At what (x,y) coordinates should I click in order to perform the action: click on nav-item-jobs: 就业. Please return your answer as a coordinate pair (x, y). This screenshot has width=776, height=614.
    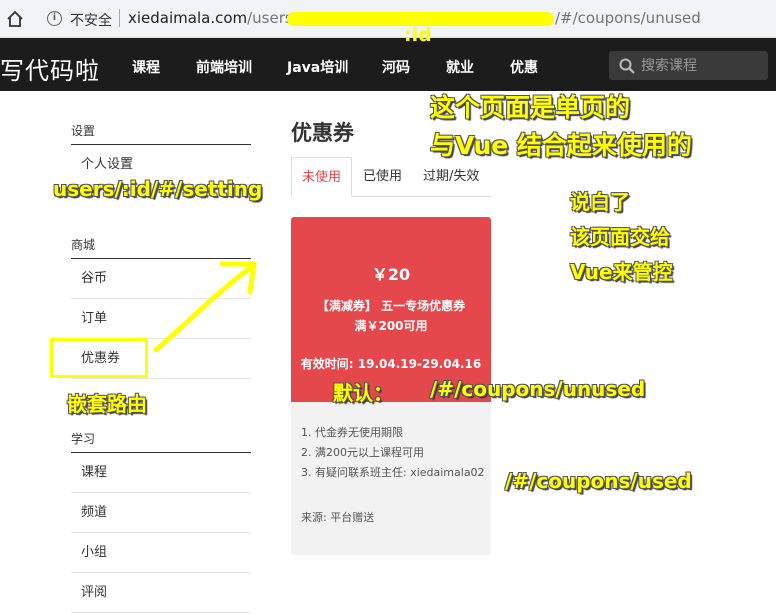
    Looking at the image, I should click on (460, 67).